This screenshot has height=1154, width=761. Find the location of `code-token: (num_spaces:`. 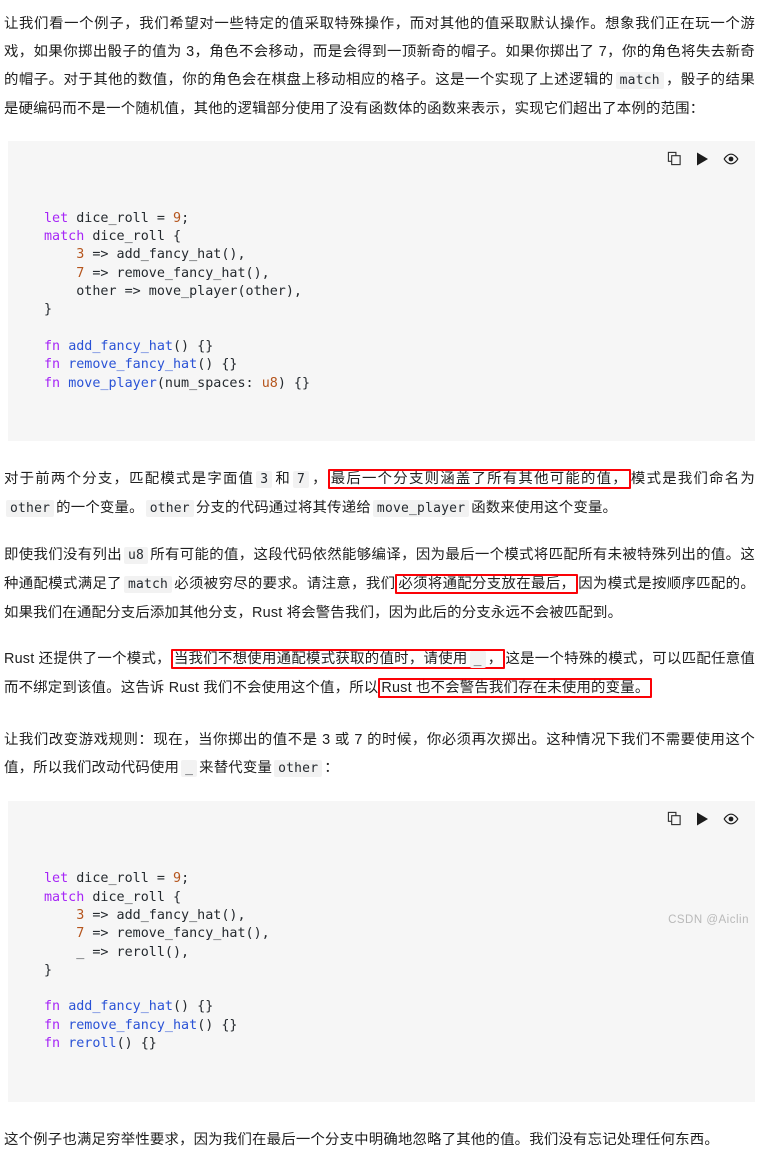

code-token: (num_spaces: is located at coordinates (209, 383).